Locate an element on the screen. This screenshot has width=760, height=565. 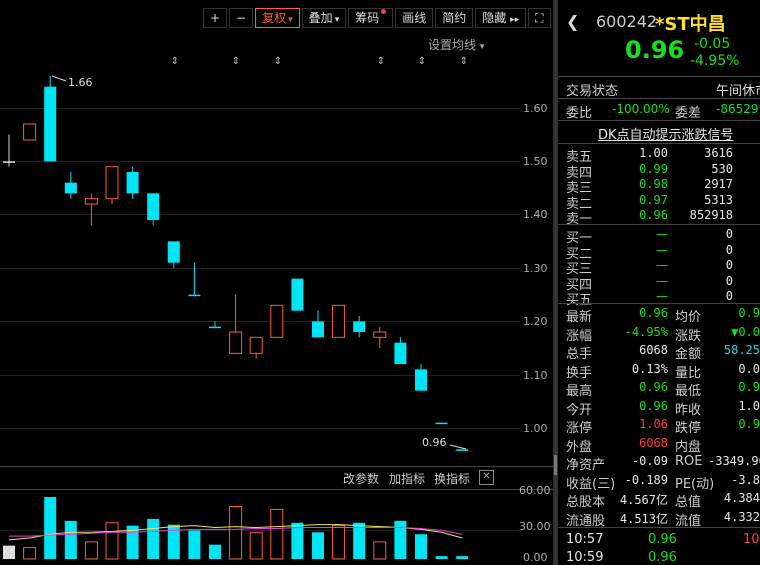
modify-params-button: 改参数 is located at coordinates (361, 478).